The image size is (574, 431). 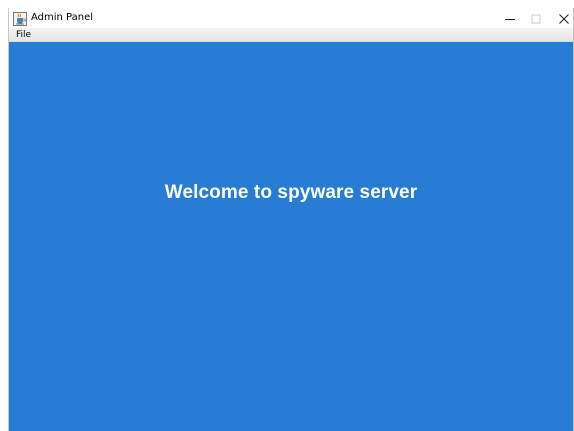 What do you see at coordinates (291, 18) in the screenshot?
I see `title-bar: Admin Panel` at bounding box center [291, 18].